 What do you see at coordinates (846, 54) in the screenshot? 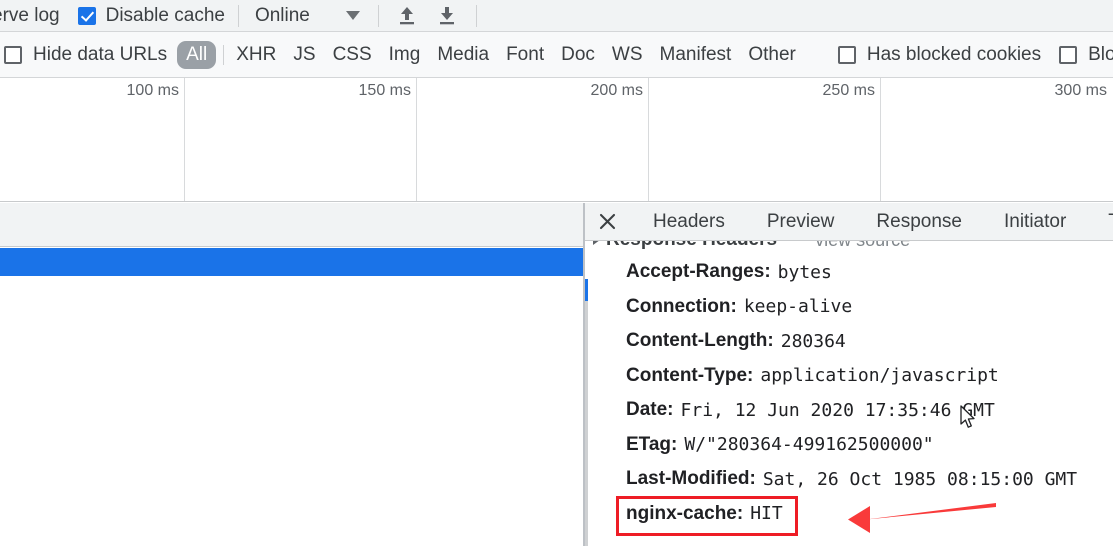
I see `has-blocked-cookies-checkbox` at bounding box center [846, 54].